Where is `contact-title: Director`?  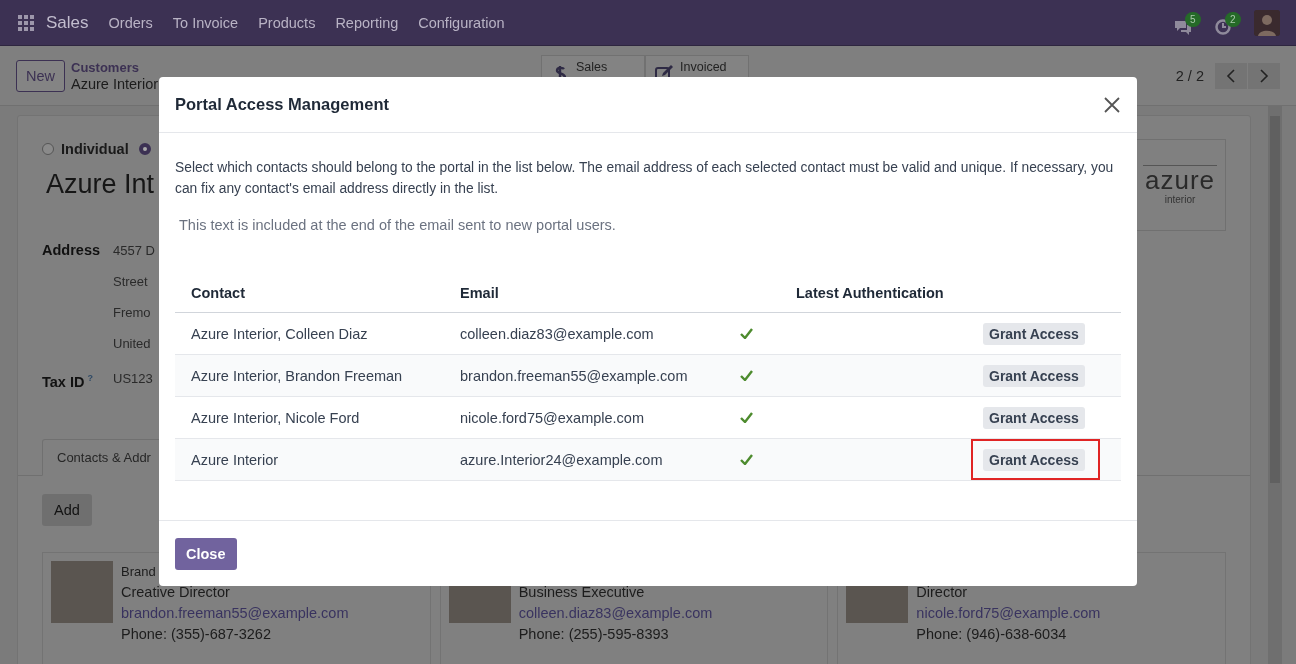
contact-title: Director is located at coordinates (942, 592).